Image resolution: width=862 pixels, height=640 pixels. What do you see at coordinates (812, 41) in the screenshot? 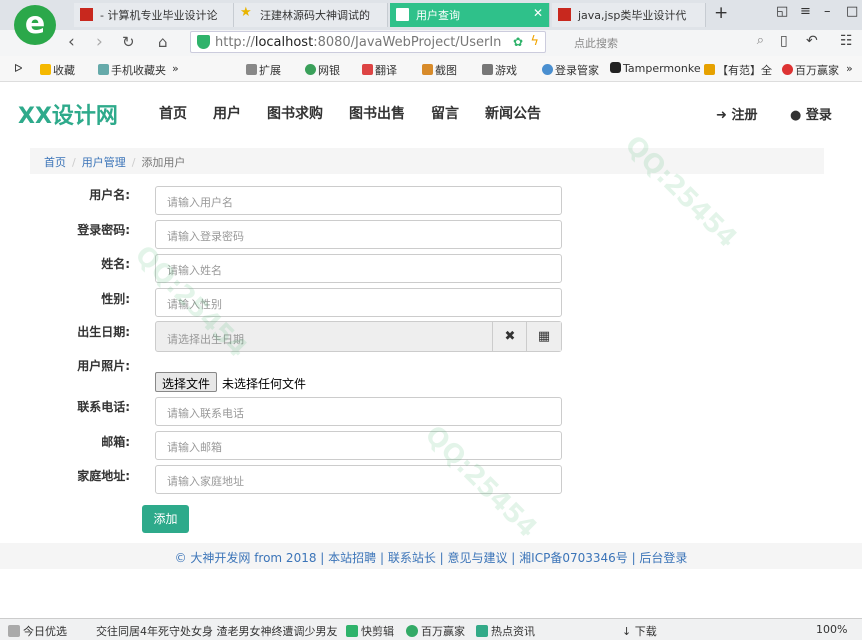
I see `undo-icon: ↶` at bounding box center [812, 41].